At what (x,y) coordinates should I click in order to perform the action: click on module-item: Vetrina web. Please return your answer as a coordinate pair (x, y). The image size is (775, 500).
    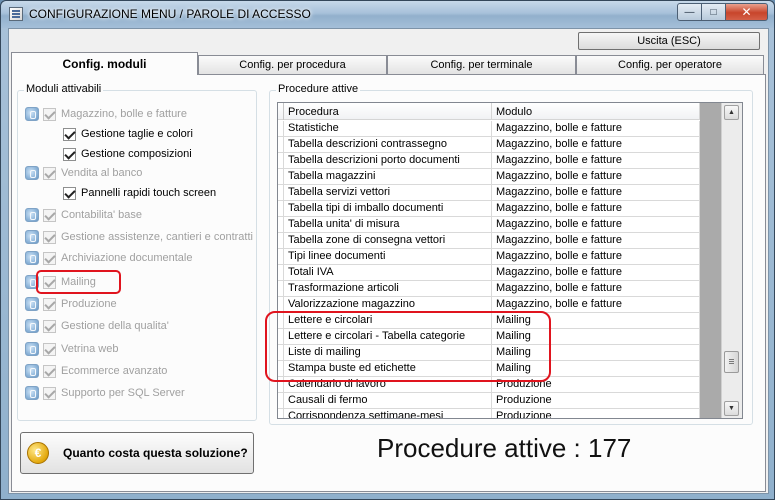
    Looking at the image, I should click on (71, 349).